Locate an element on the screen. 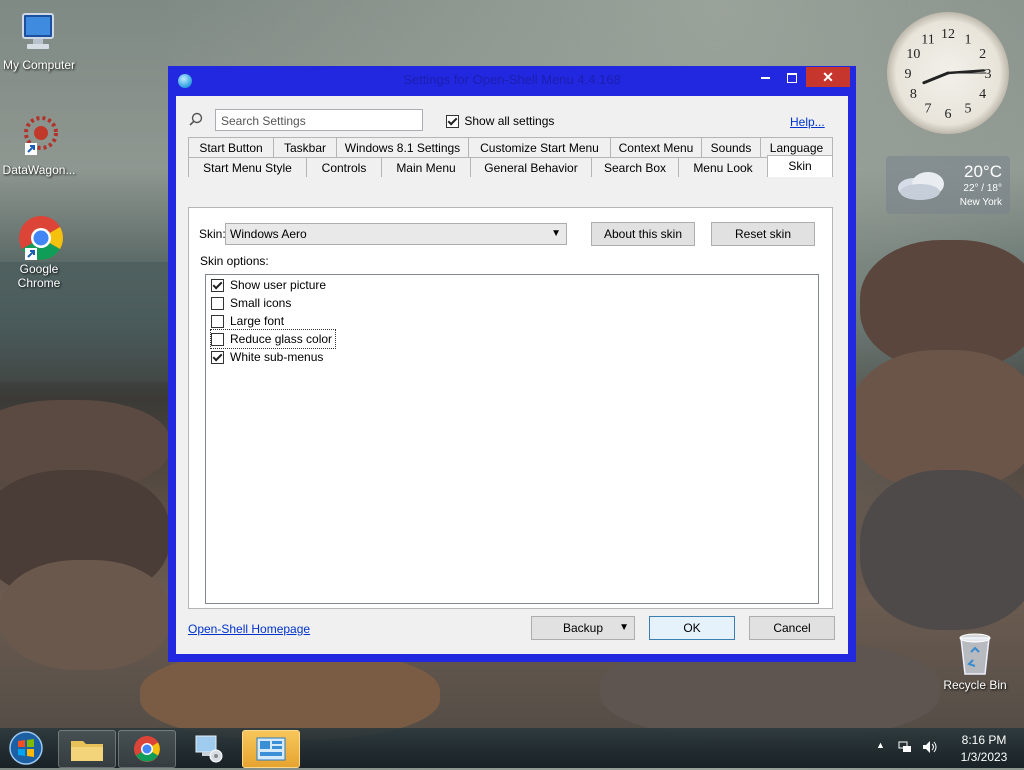  dropdown-arrow-icon: ▼ is located at coordinates (624, 627).